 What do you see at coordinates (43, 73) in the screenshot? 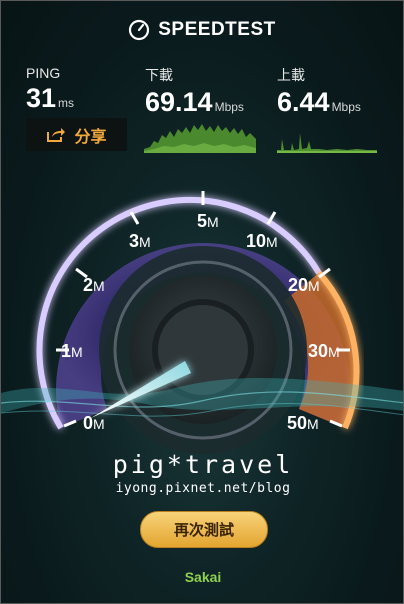
I see `ping-label: PING` at bounding box center [43, 73].